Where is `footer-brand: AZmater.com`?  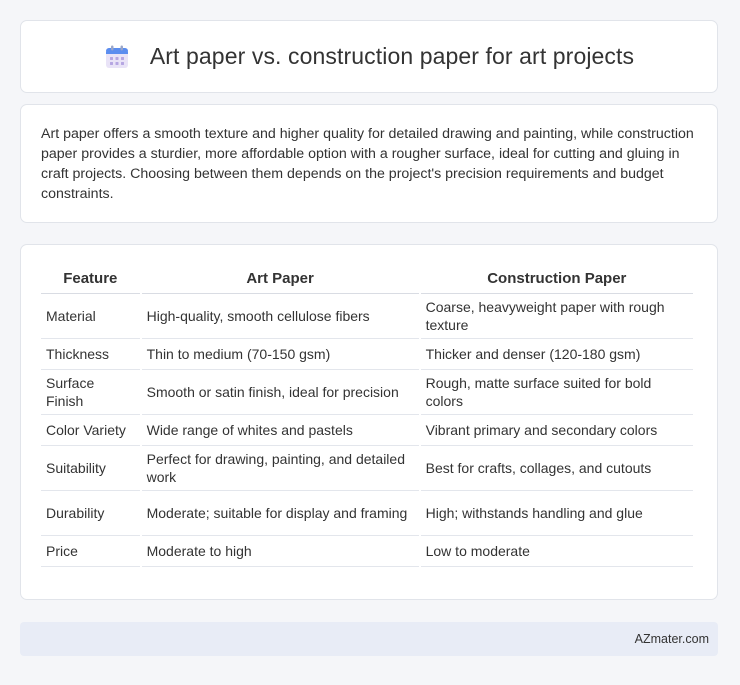
footer-brand: AZmater.com is located at coordinates (671, 639).